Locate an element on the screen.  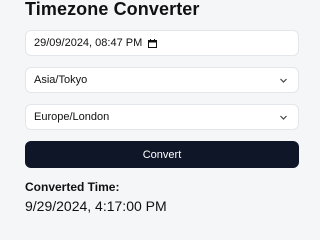
from-timezone-value: Asia/Tokyo is located at coordinates (61, 80).